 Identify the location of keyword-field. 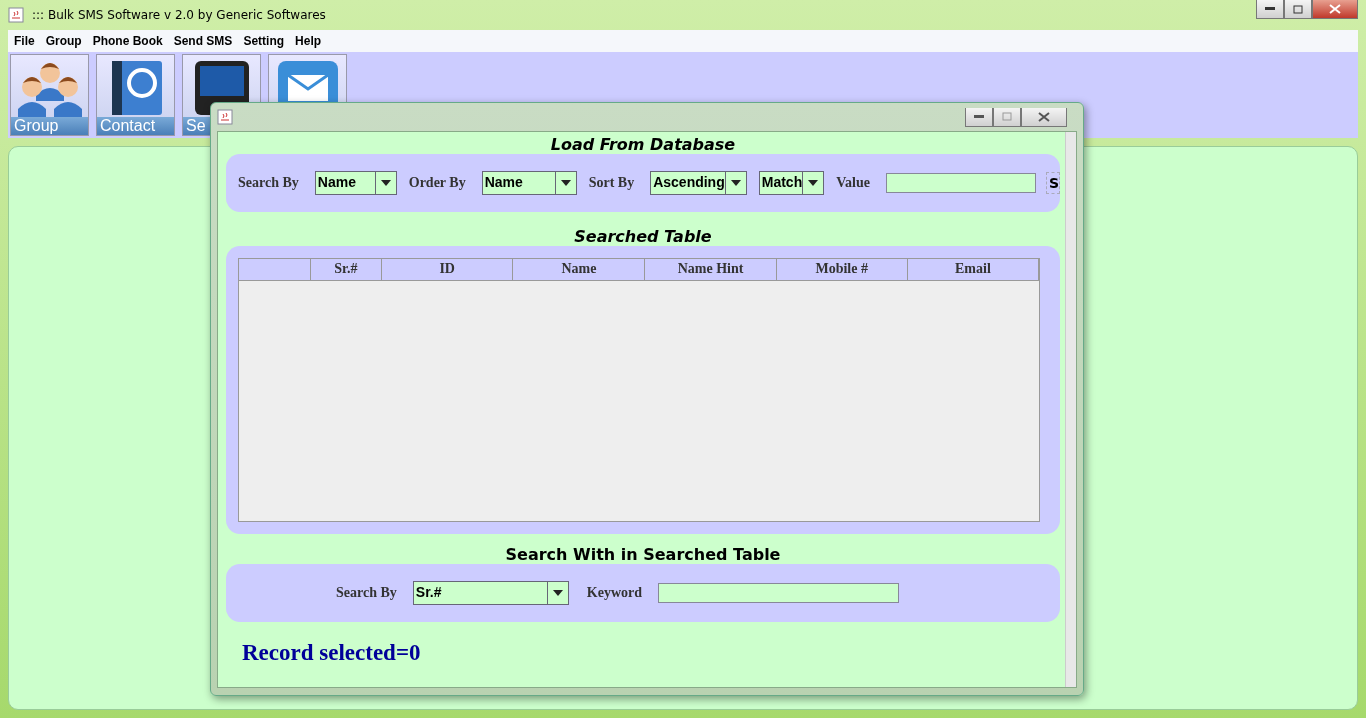
(779, 593).